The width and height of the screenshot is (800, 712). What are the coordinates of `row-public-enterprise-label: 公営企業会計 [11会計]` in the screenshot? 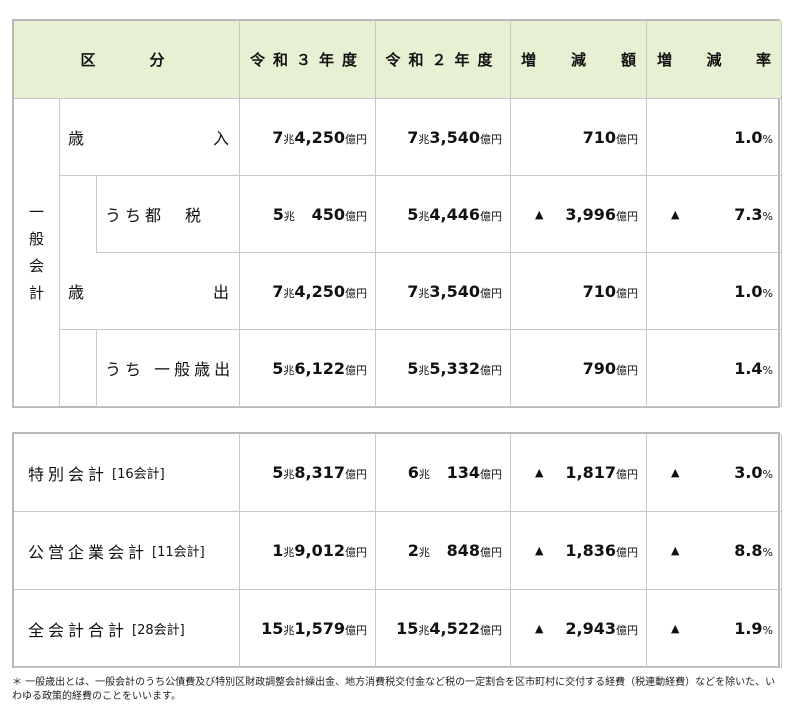 It's located at (127, 551).